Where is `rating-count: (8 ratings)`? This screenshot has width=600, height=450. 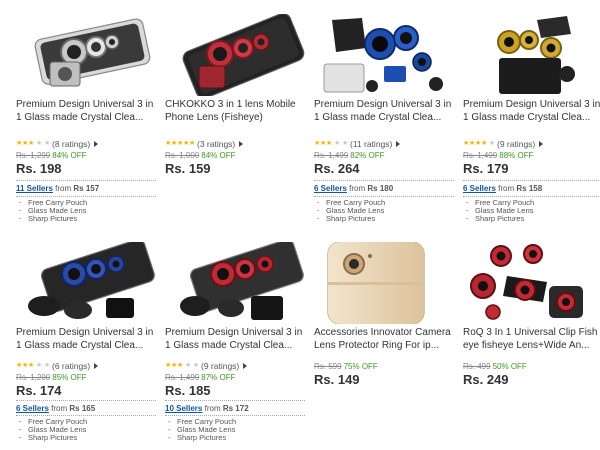 rating-count: (8 ratings) is located at coordinates (71, 143).